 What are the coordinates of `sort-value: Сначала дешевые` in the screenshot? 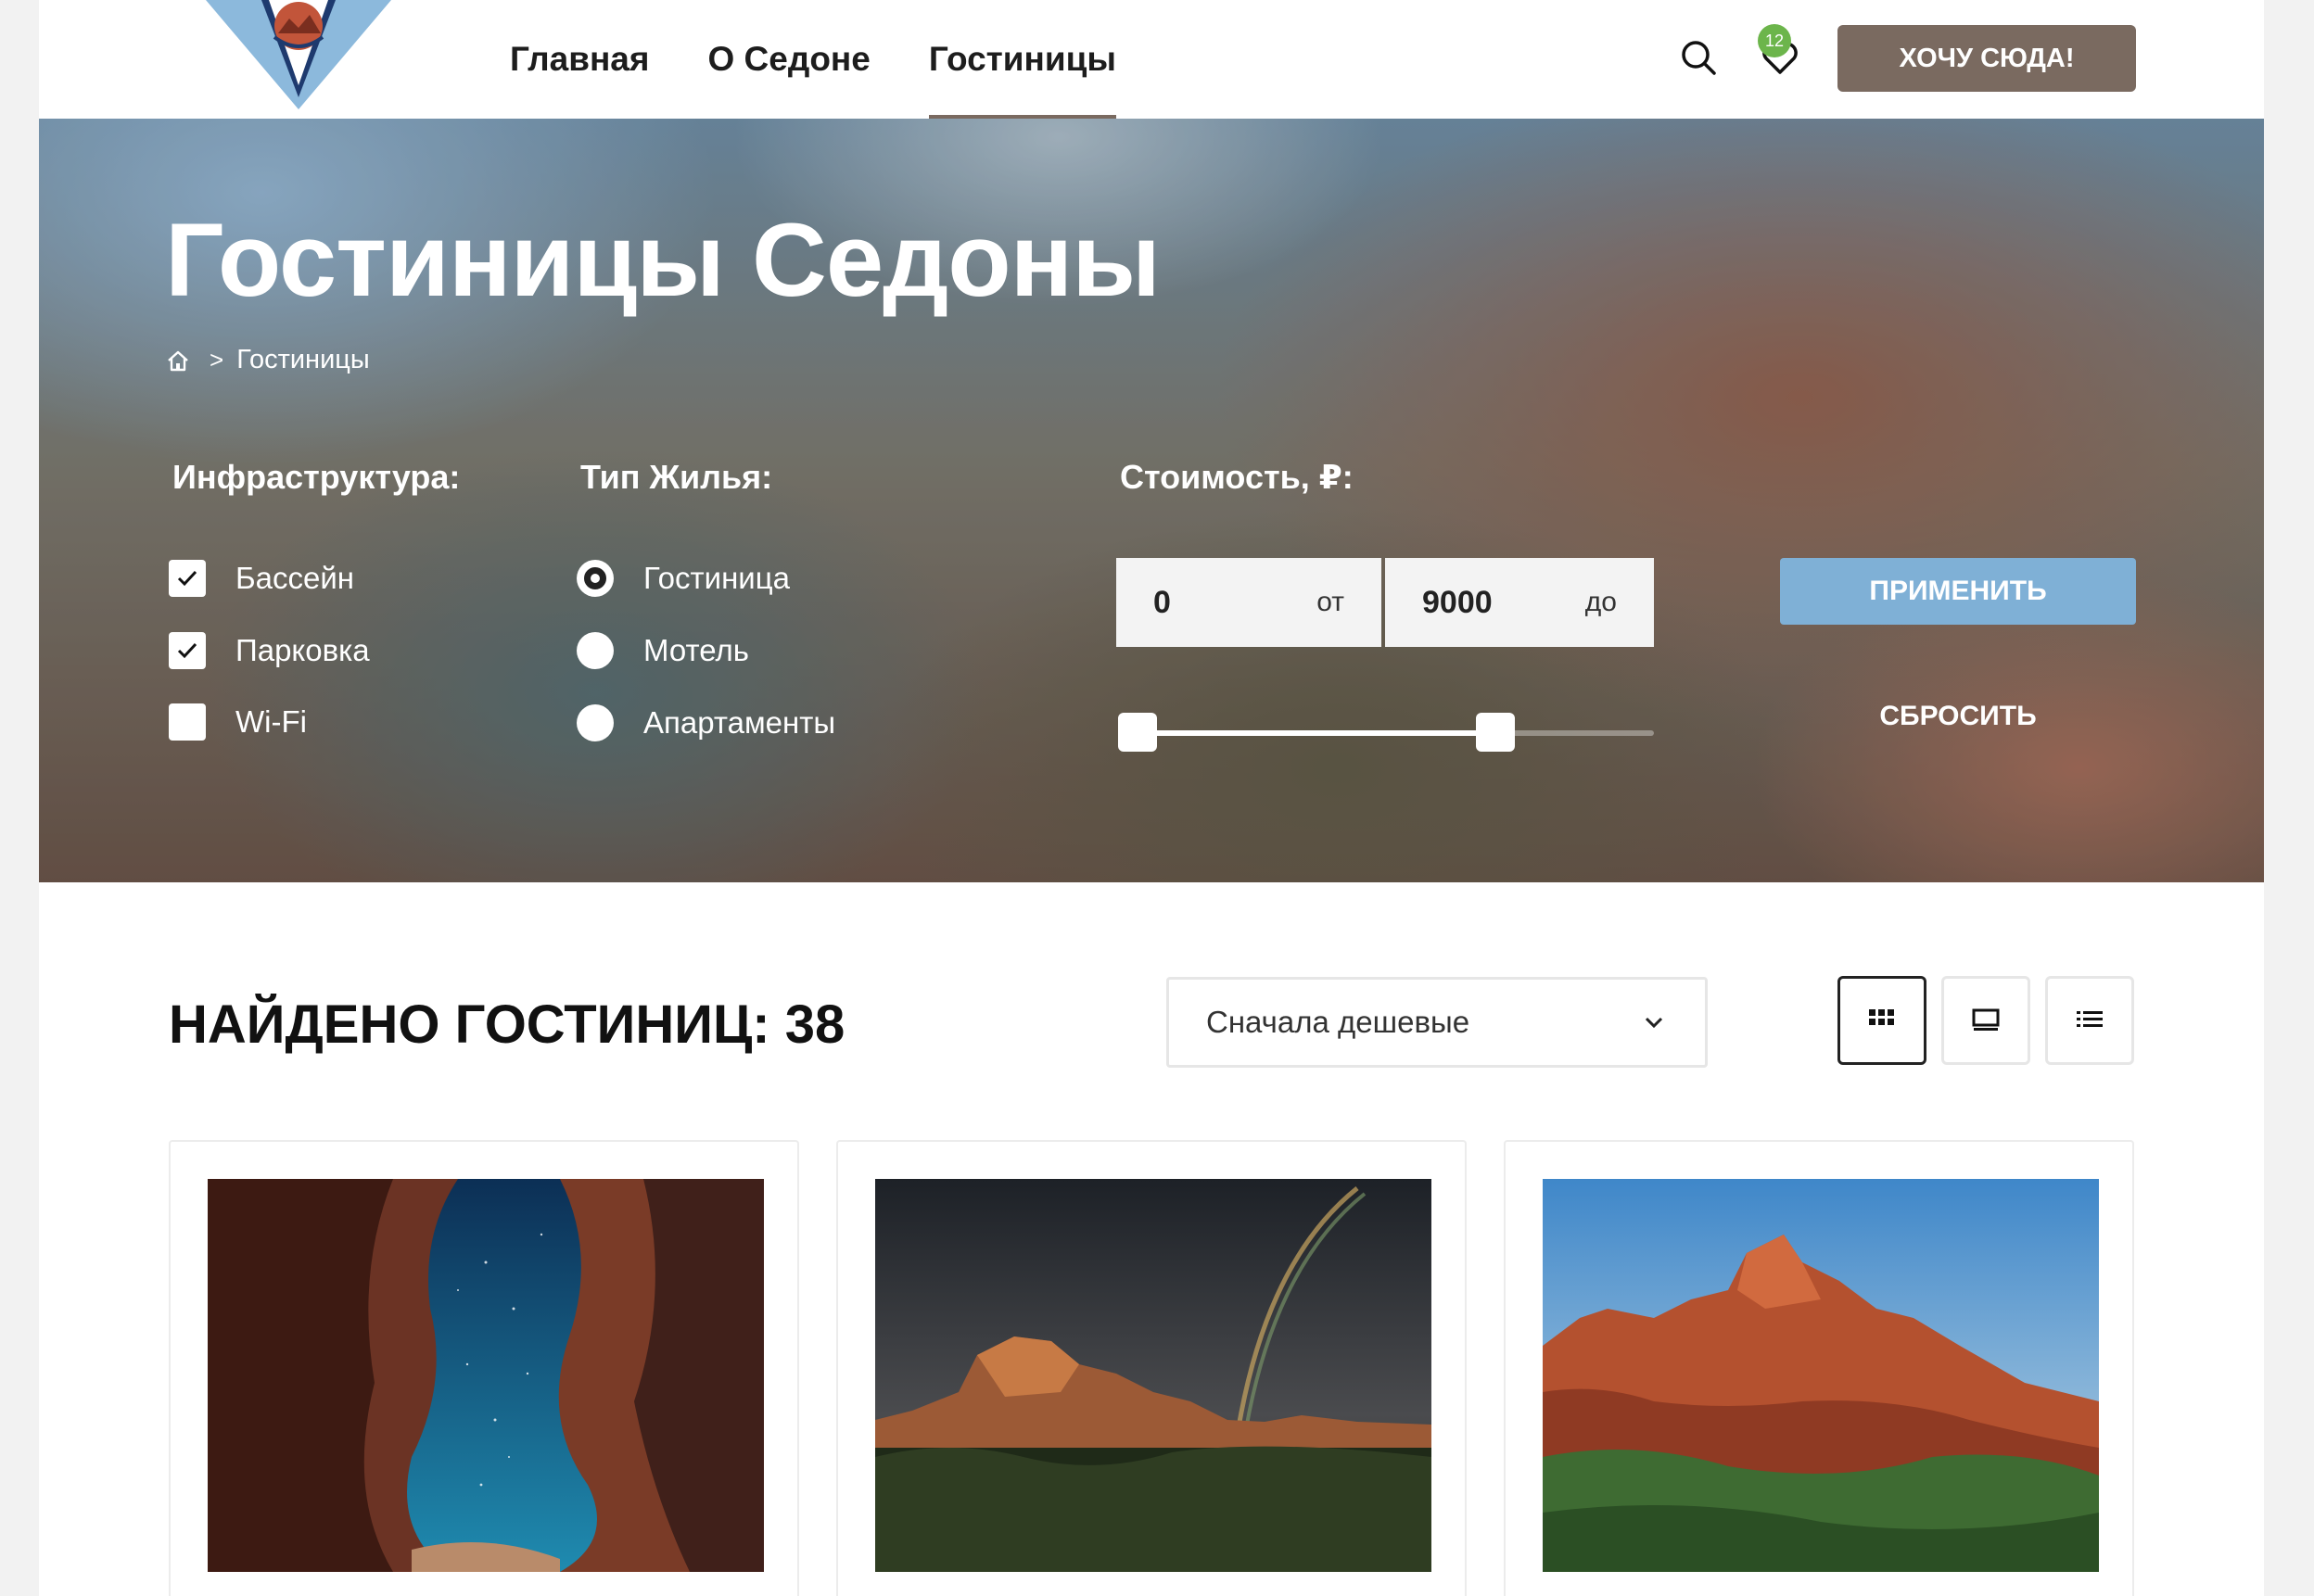 It's located at (1338, 1022).